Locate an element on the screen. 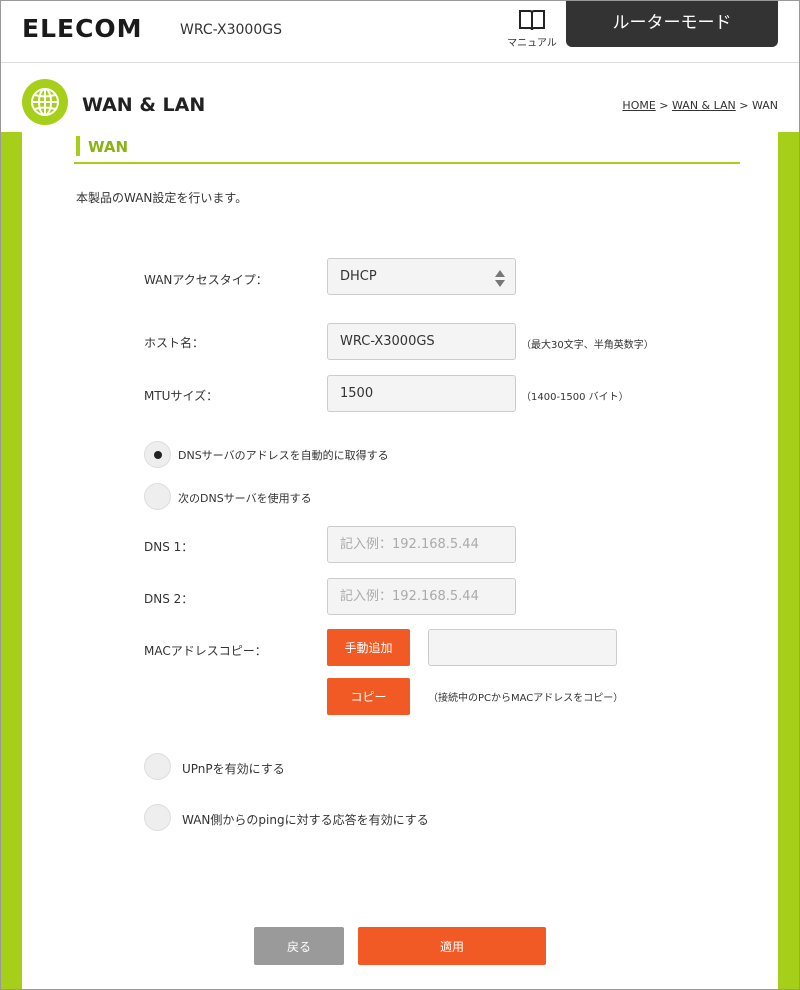 The height and width of the screenshot is (990, 800). dns-auto-radio is located at coordinates (157, 454).